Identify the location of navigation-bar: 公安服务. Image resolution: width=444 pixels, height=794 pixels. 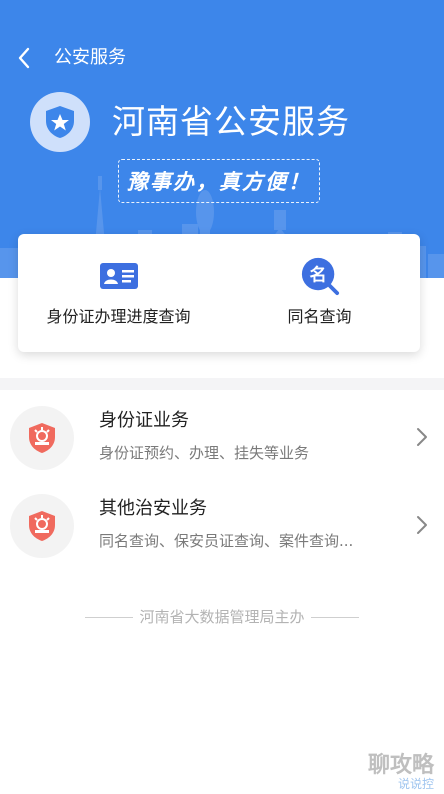
(222, 58).